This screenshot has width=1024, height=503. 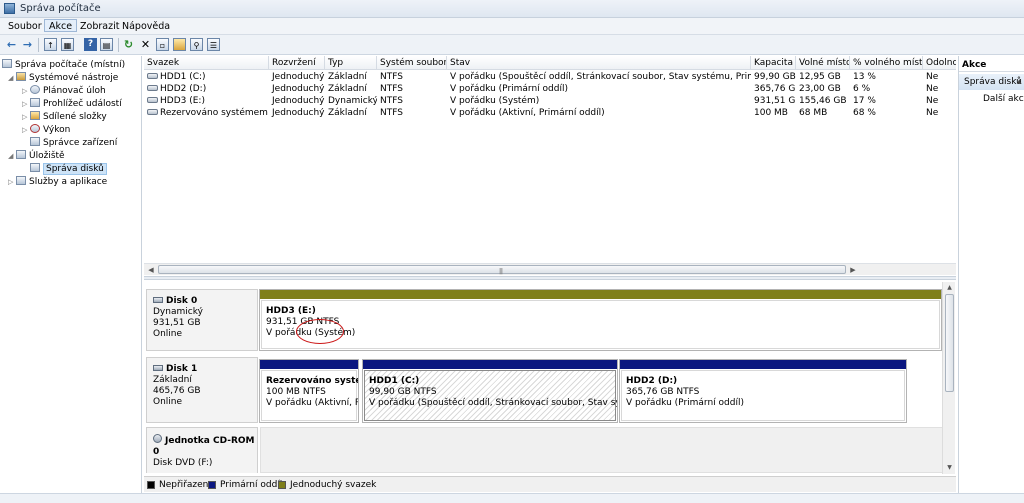 What do you see at coordinates (296, 392) in the screenshot?
I see `partition-system-reserved-info: 100 MB NTFS` at bounding box center [296, 392].